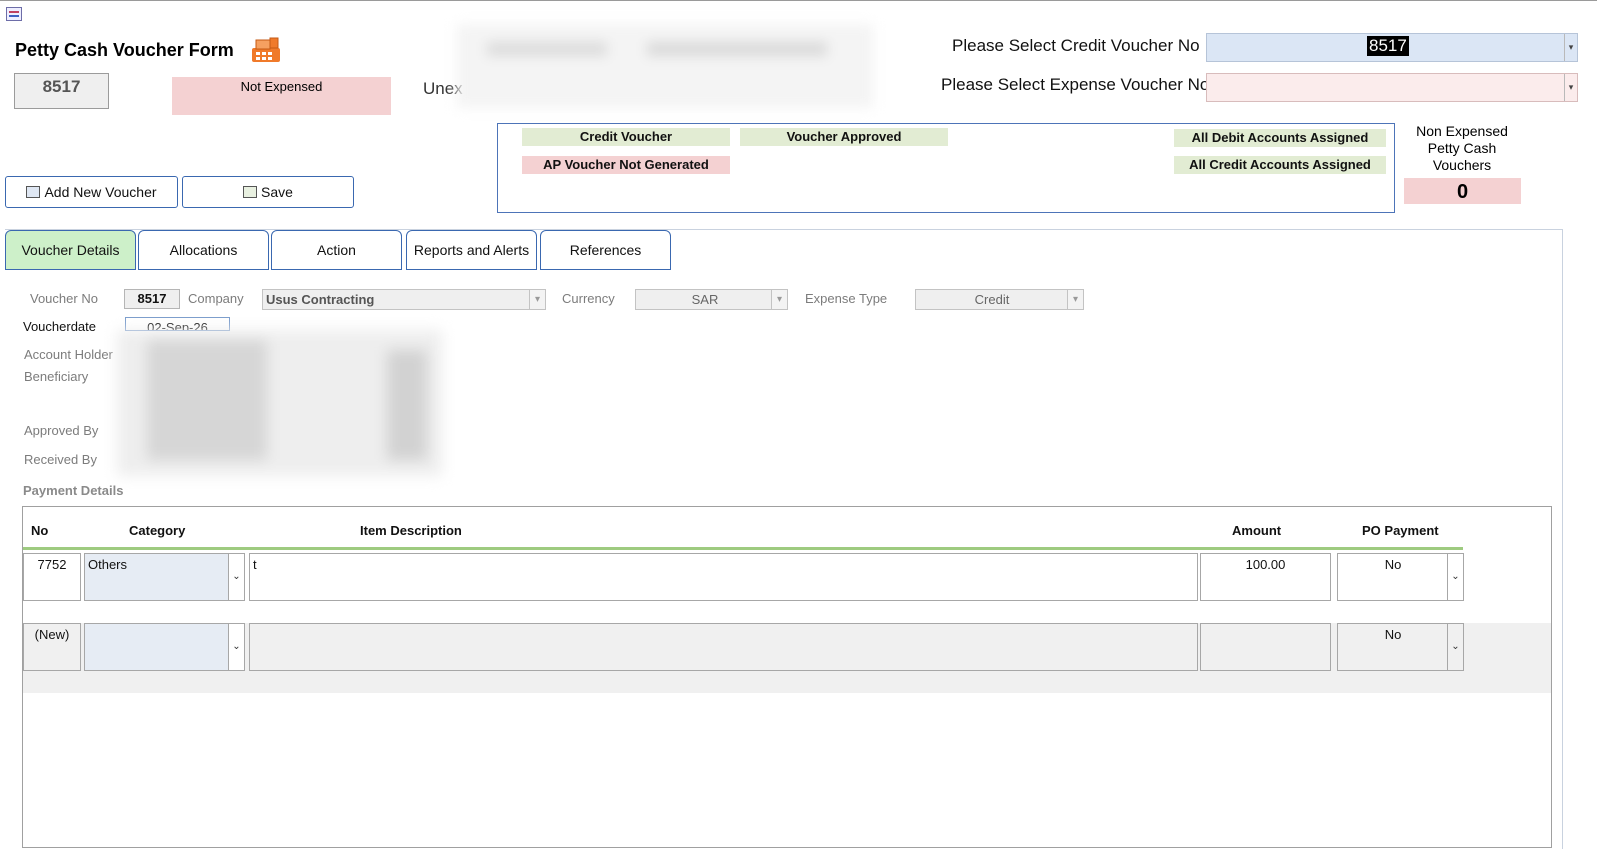 This screenshot has height=864, width=1597. I want to click on column-header-category: Category, so click(157, 530).